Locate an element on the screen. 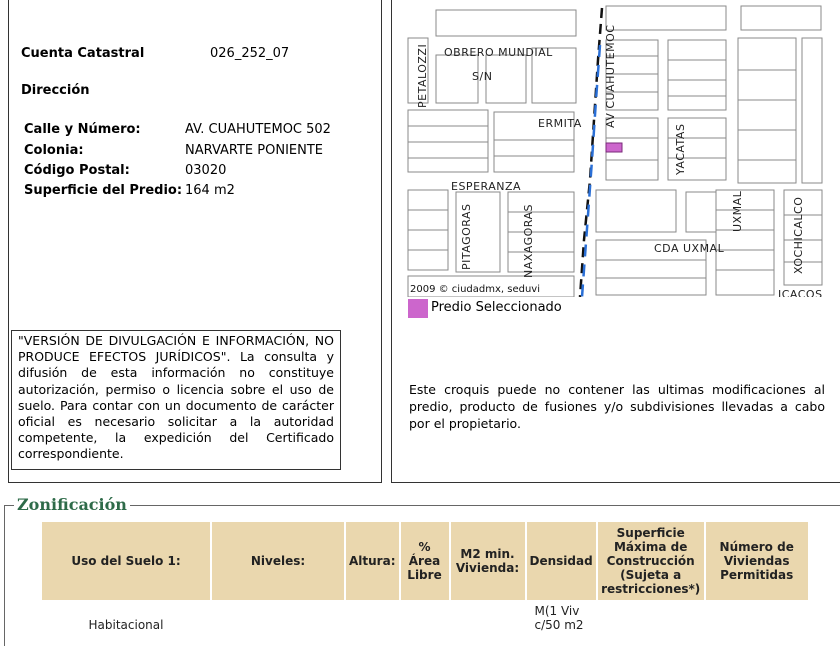 The image size is (840, 646). calle-label: Calle y Número: is located at coordinates (82, 129).